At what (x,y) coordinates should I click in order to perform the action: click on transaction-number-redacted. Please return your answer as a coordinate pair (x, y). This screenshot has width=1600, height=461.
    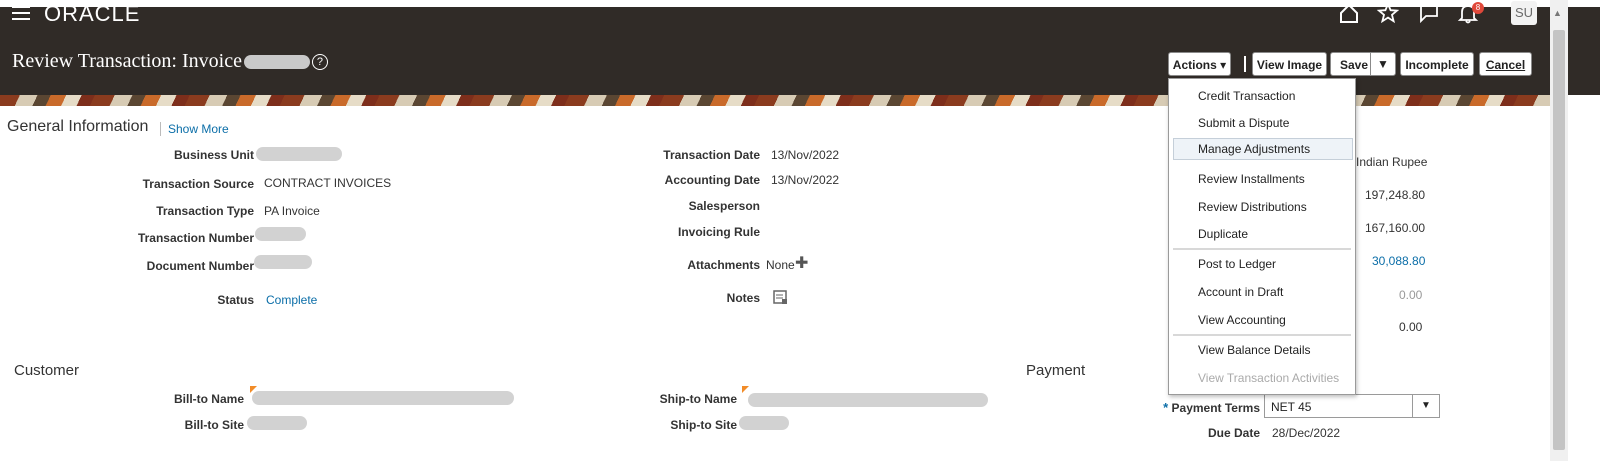
    Looking at the image, I should click on (280, 234).